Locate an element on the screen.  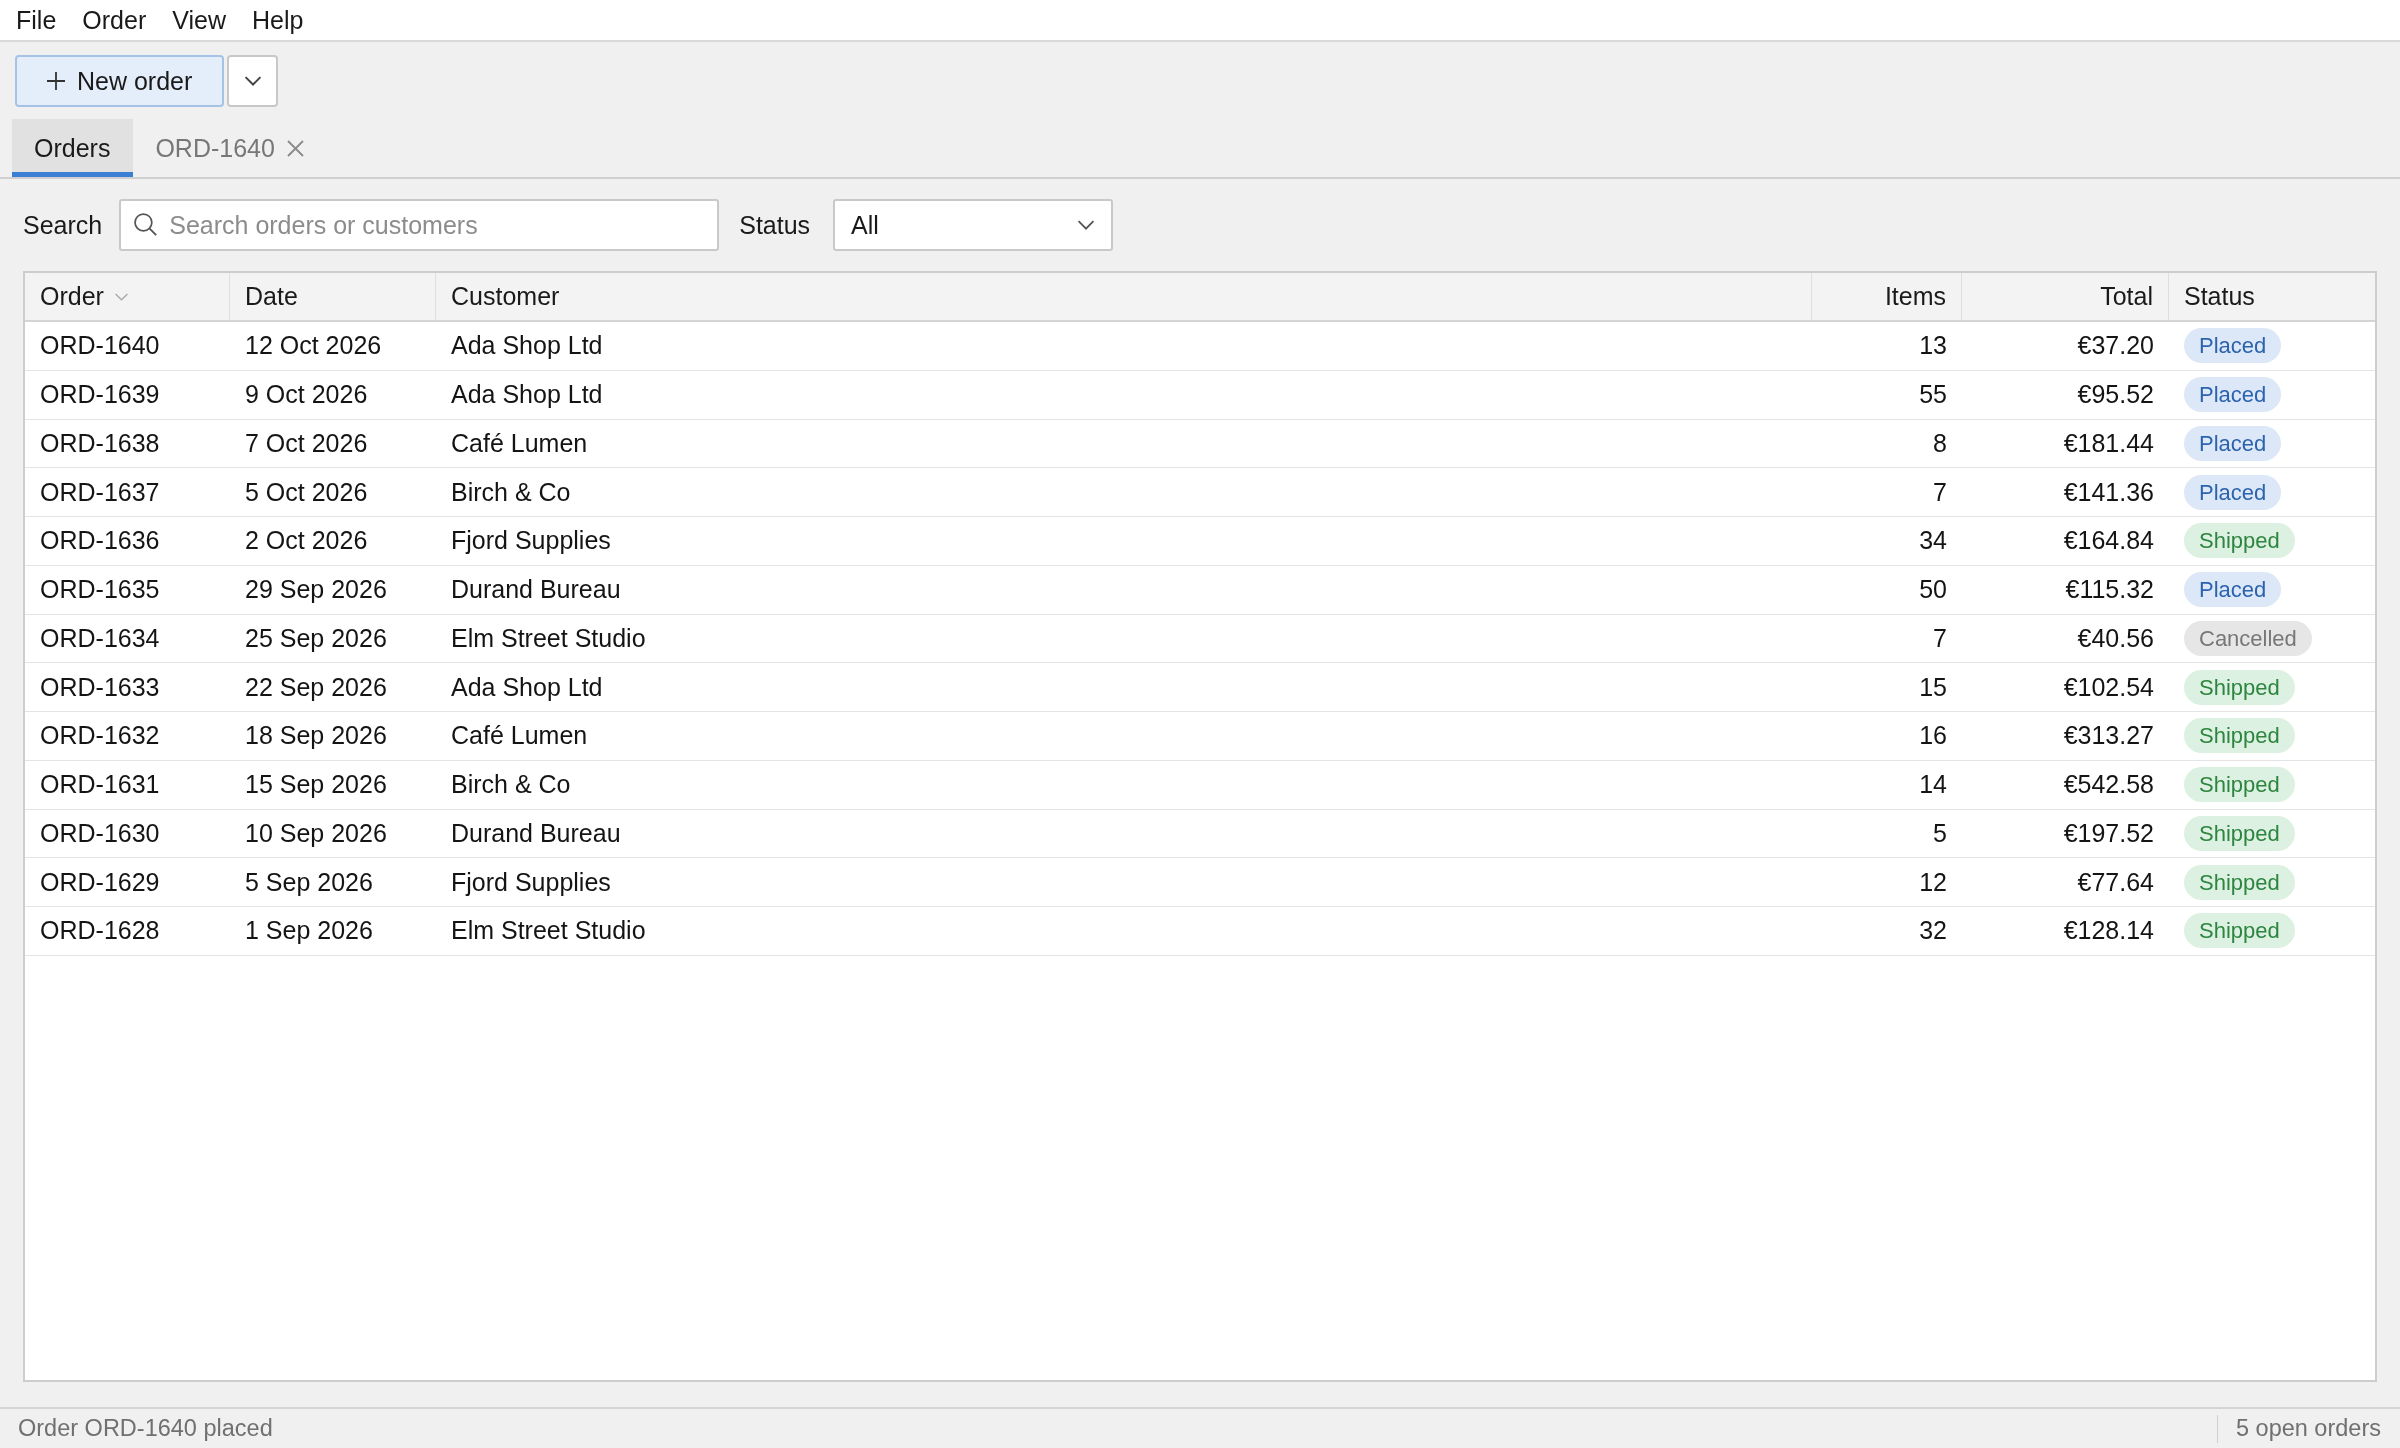
column-header: Status is located at coordinates (2272, 296).